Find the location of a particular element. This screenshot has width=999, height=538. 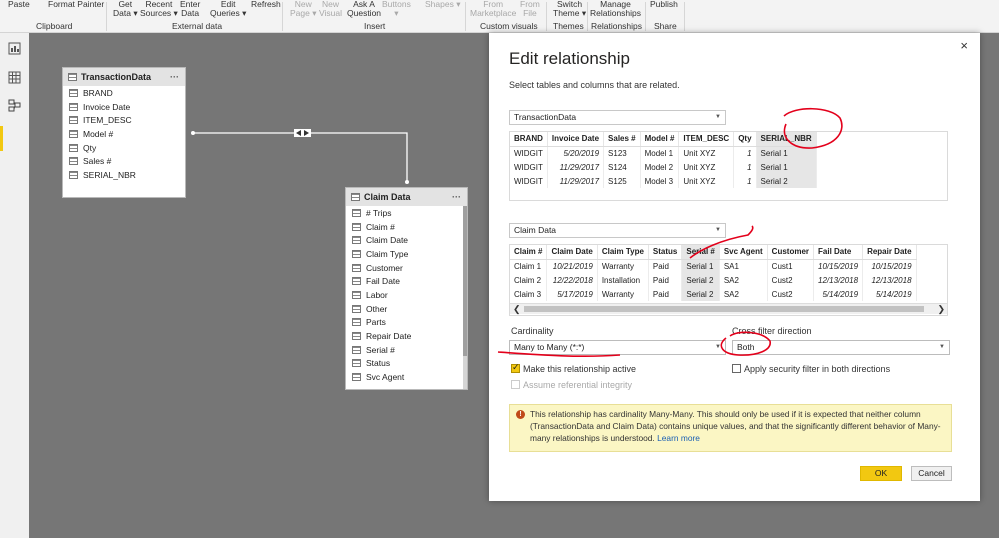

field-row: Labor is located at coordinates (406, 295).